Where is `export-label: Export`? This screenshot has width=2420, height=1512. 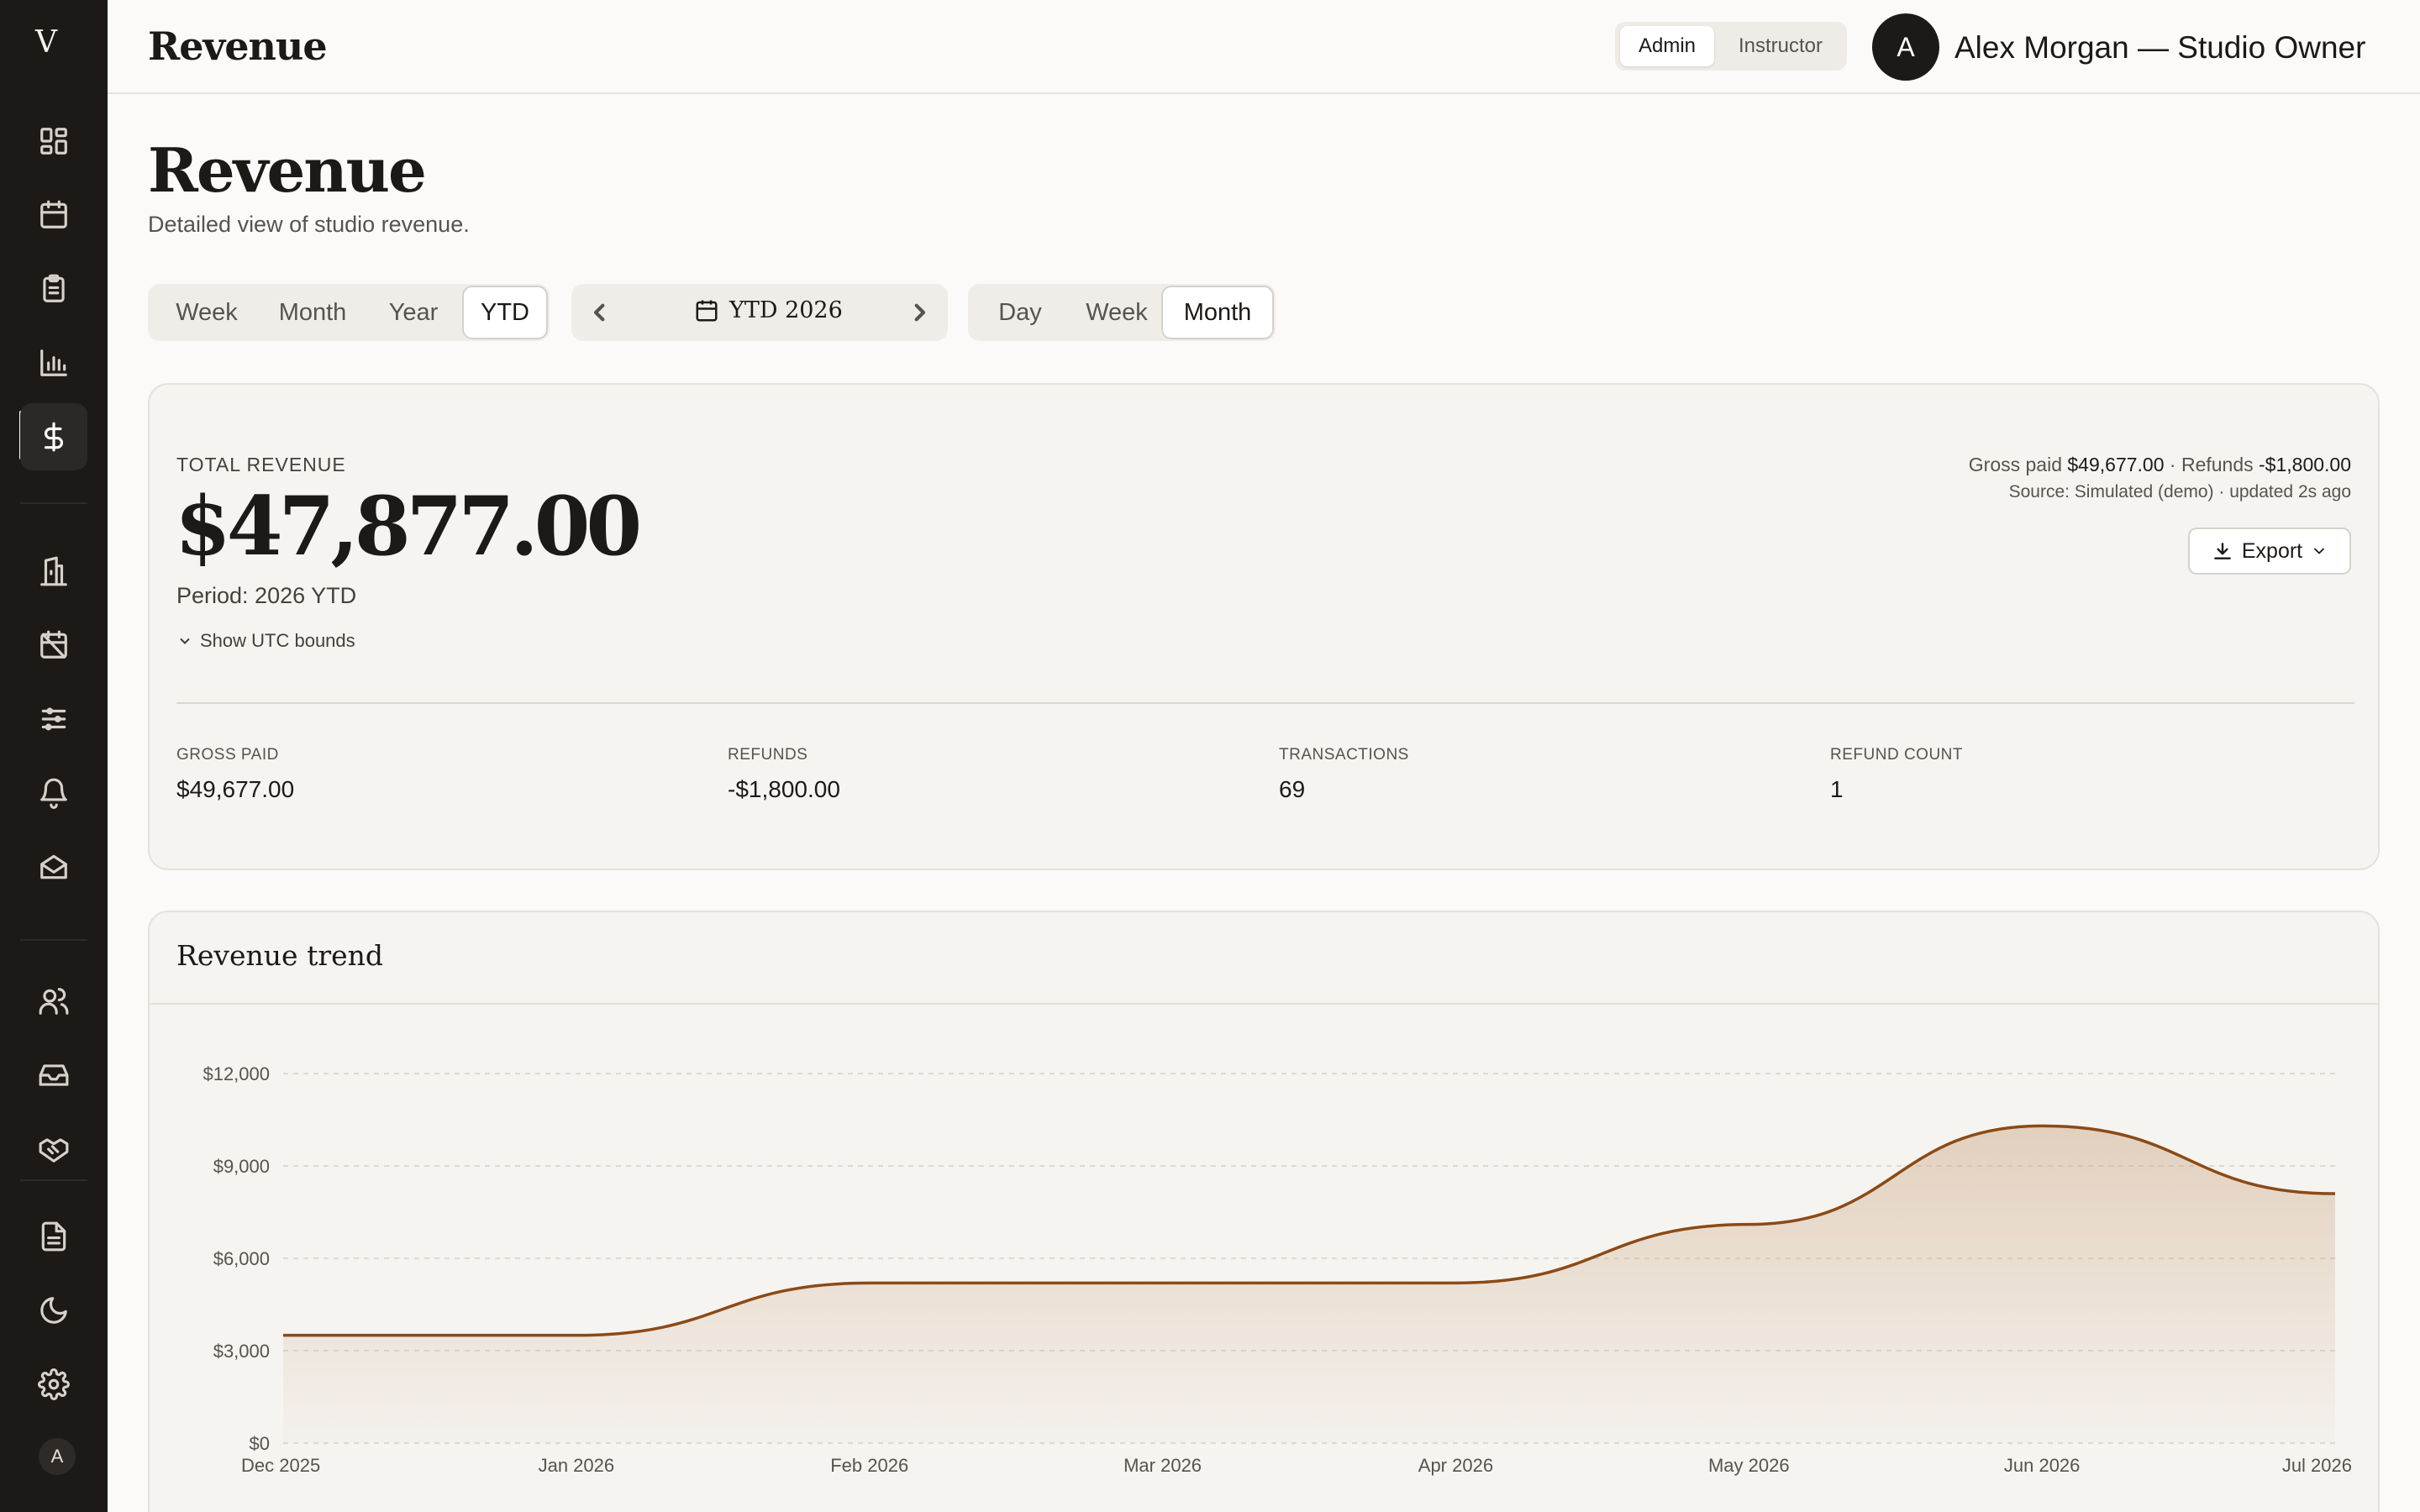
export-label: Export is located at coordinates (2272, 550).